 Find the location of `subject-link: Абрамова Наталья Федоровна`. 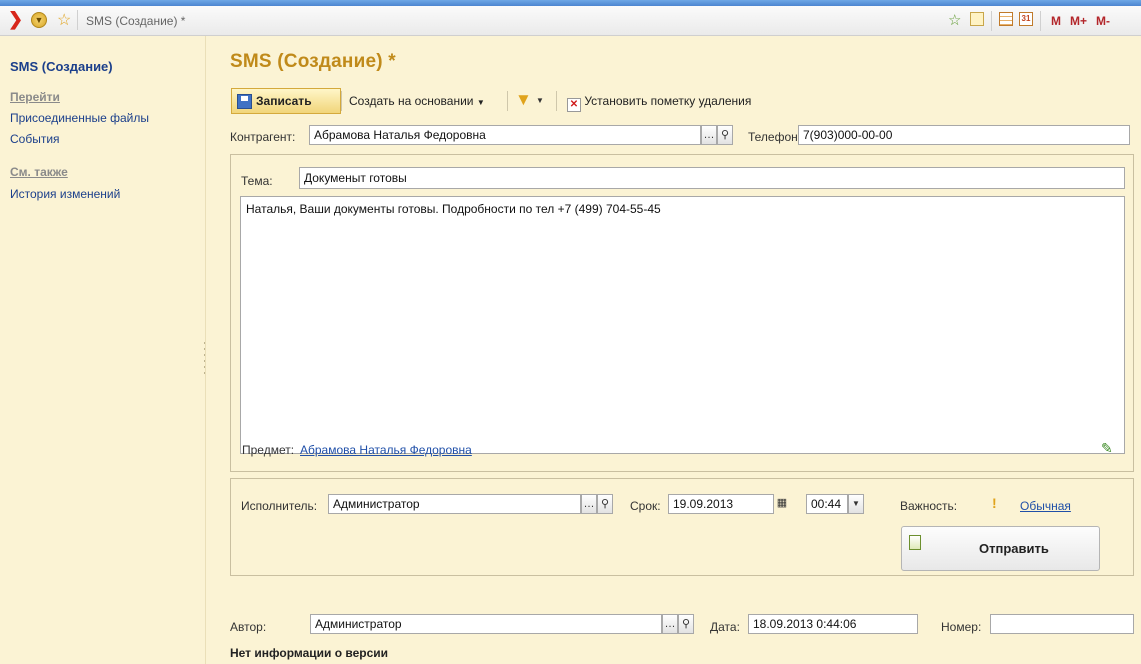

subject-link: Абрамова Наталья Федоровна is located at coordinates (386, 450).